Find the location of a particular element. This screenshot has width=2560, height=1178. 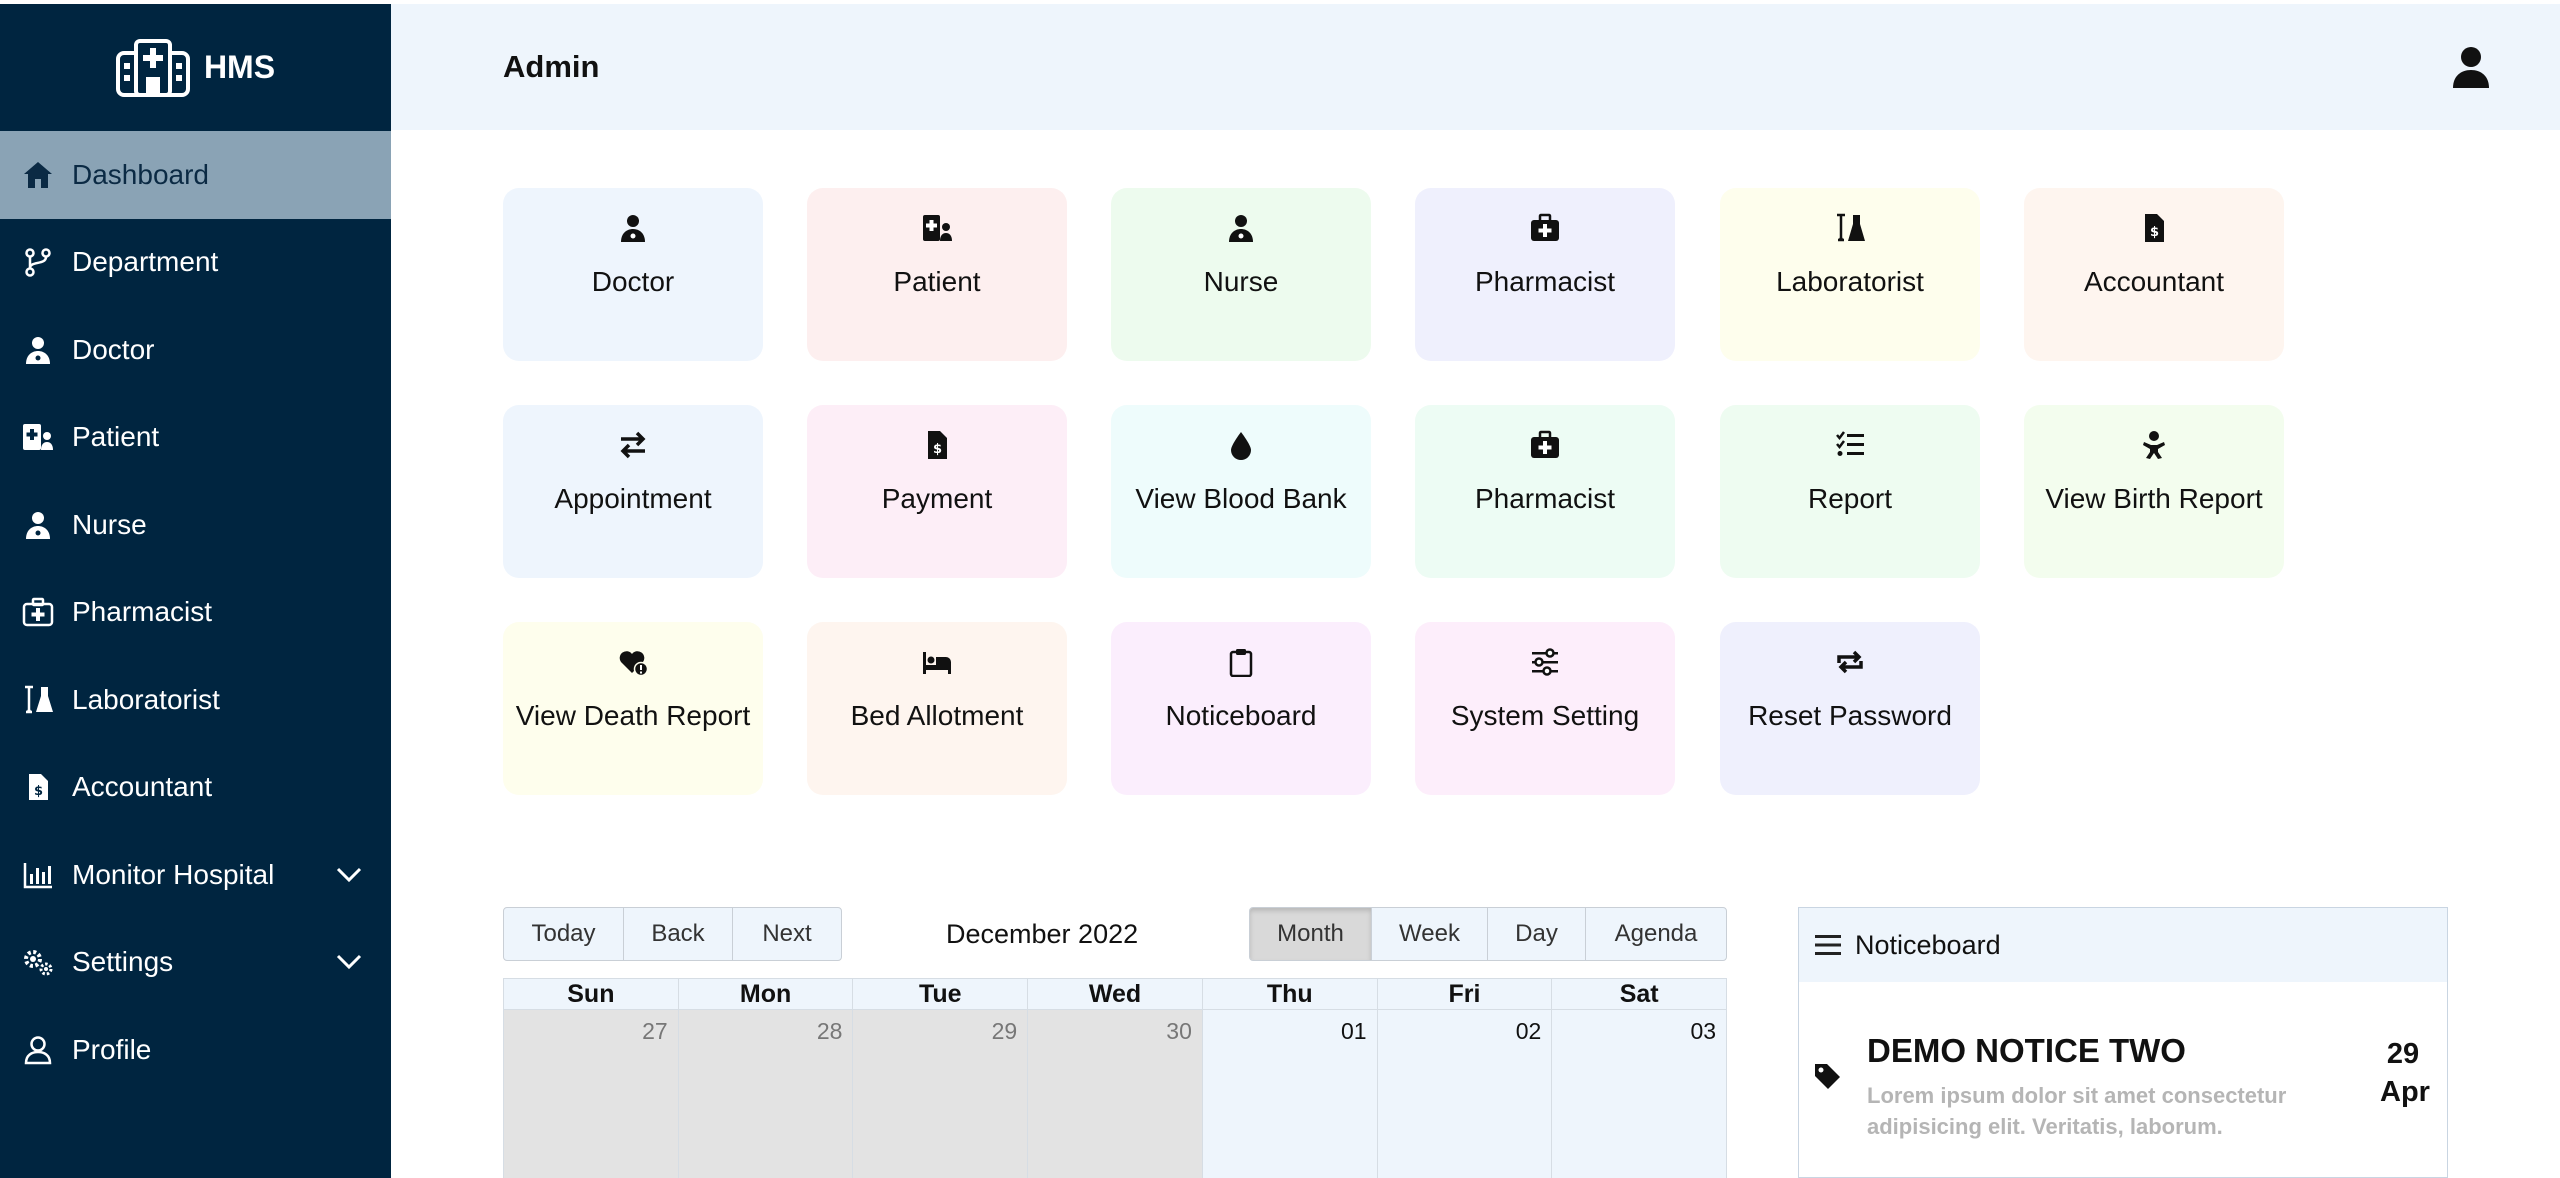

tile-label: Pharmacist is located at coordinates (1545, 498).